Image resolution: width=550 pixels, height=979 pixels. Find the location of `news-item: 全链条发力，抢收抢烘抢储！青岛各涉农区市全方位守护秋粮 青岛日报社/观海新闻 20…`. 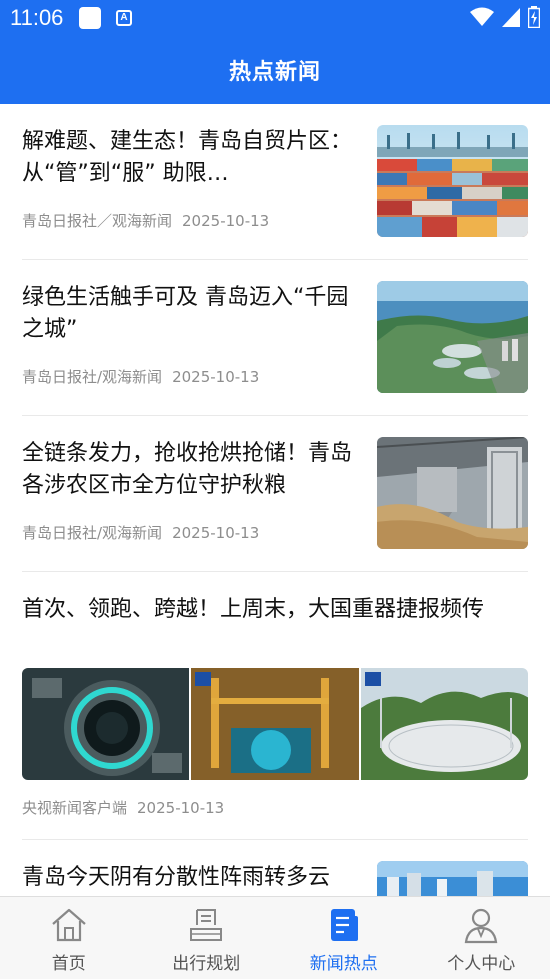

news-item: 全链条发力，抢收抢烘抢储！青岛各涉农区市全方位守护秋粮 青岛日报社/观海新闻 20… is located at coordinates (275, 494).